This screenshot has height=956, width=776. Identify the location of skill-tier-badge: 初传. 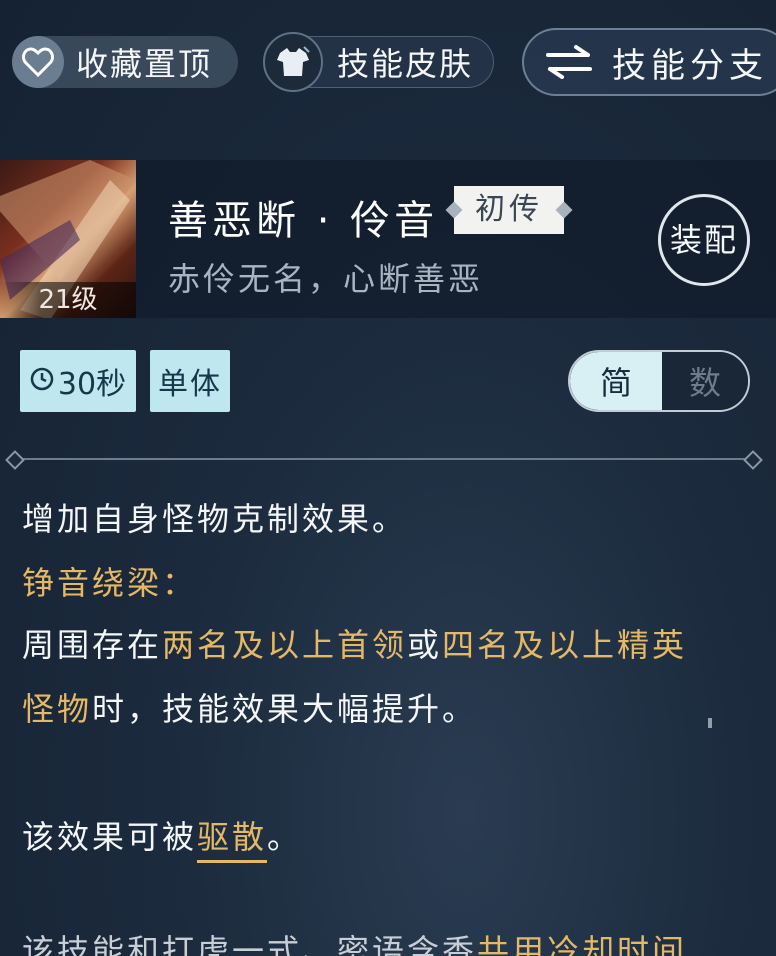
(509, 210).